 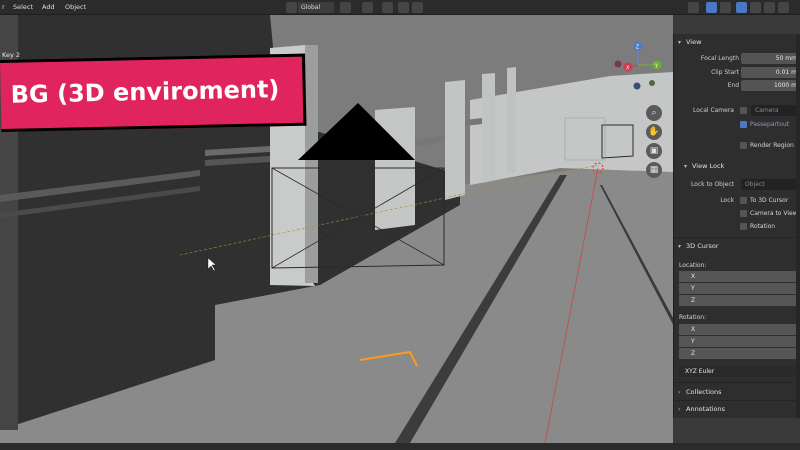 I want to click on annotations-section-header: › Annotations, so click(x=737, y=409).